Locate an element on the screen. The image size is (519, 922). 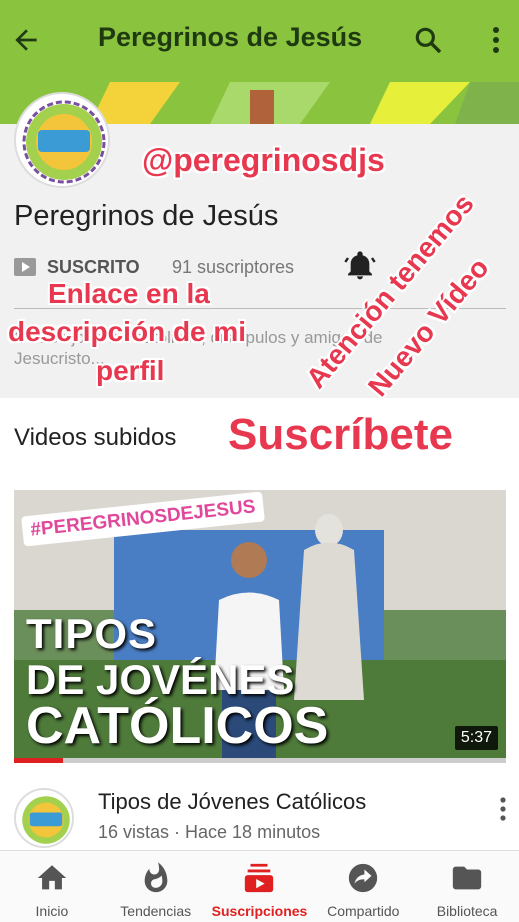
subscriptions-icon is located at coordinates (259, 878).